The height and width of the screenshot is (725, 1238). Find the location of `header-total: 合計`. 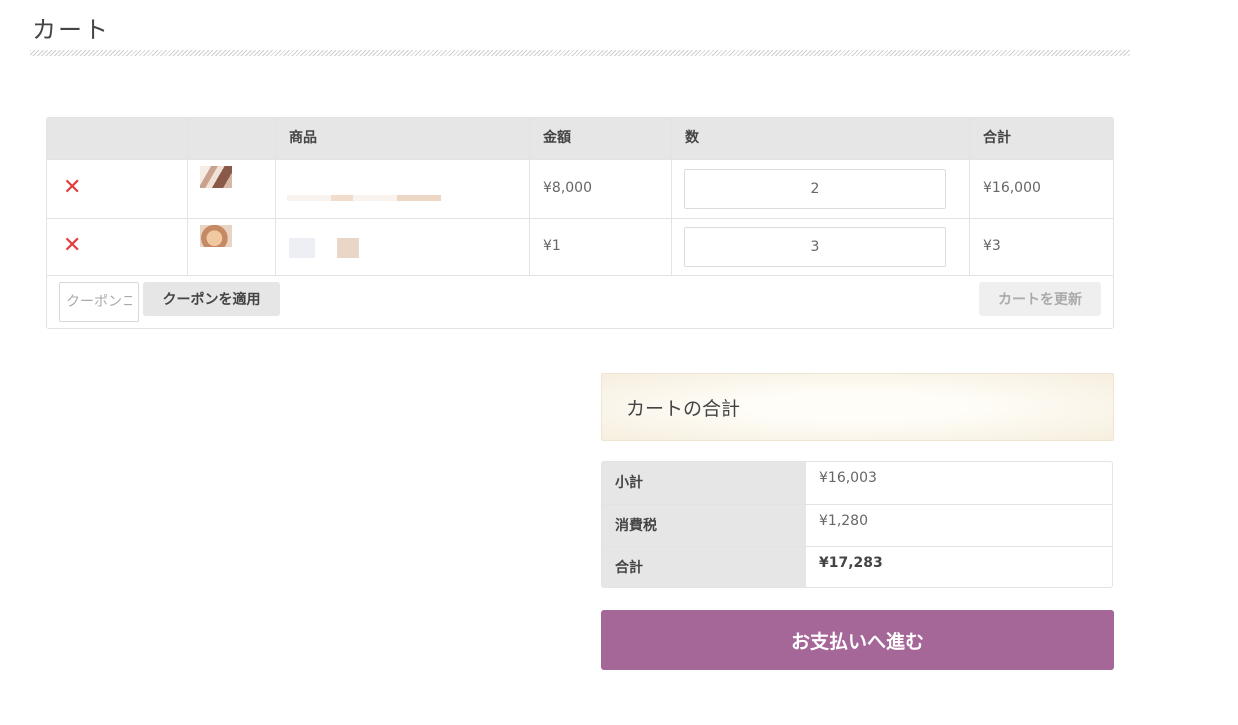

header-total: 合計 is located at coordinates (997, 138).